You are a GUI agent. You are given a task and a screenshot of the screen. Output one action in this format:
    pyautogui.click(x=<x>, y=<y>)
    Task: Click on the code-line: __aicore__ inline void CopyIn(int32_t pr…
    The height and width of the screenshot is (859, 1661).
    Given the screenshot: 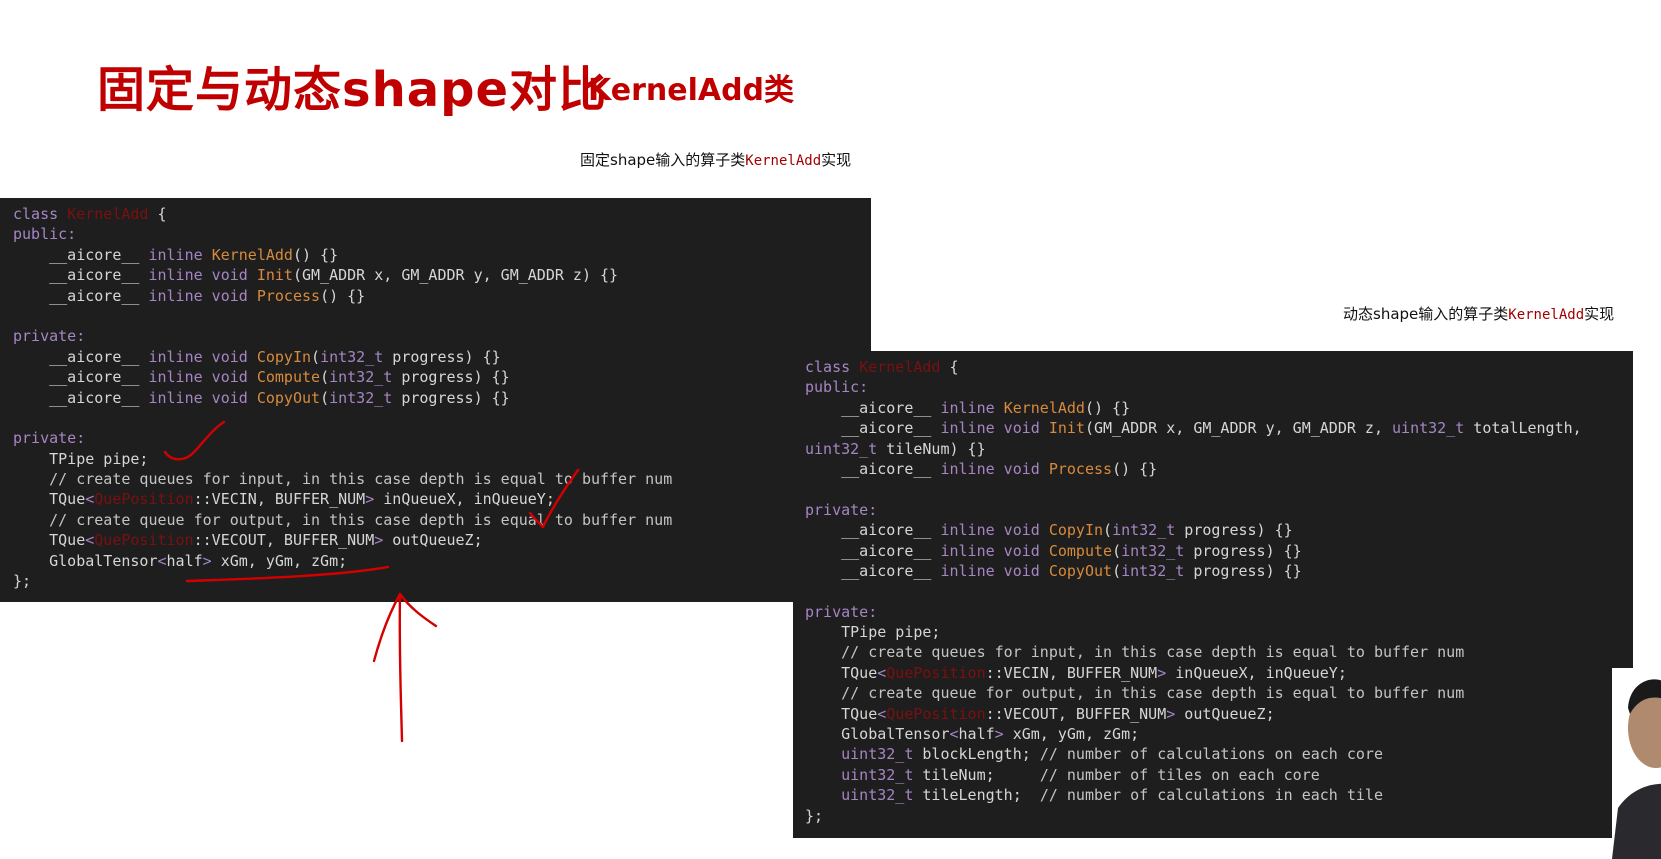 What is the action you would take?
    pyautogui.click(x=1219, y=530)
    